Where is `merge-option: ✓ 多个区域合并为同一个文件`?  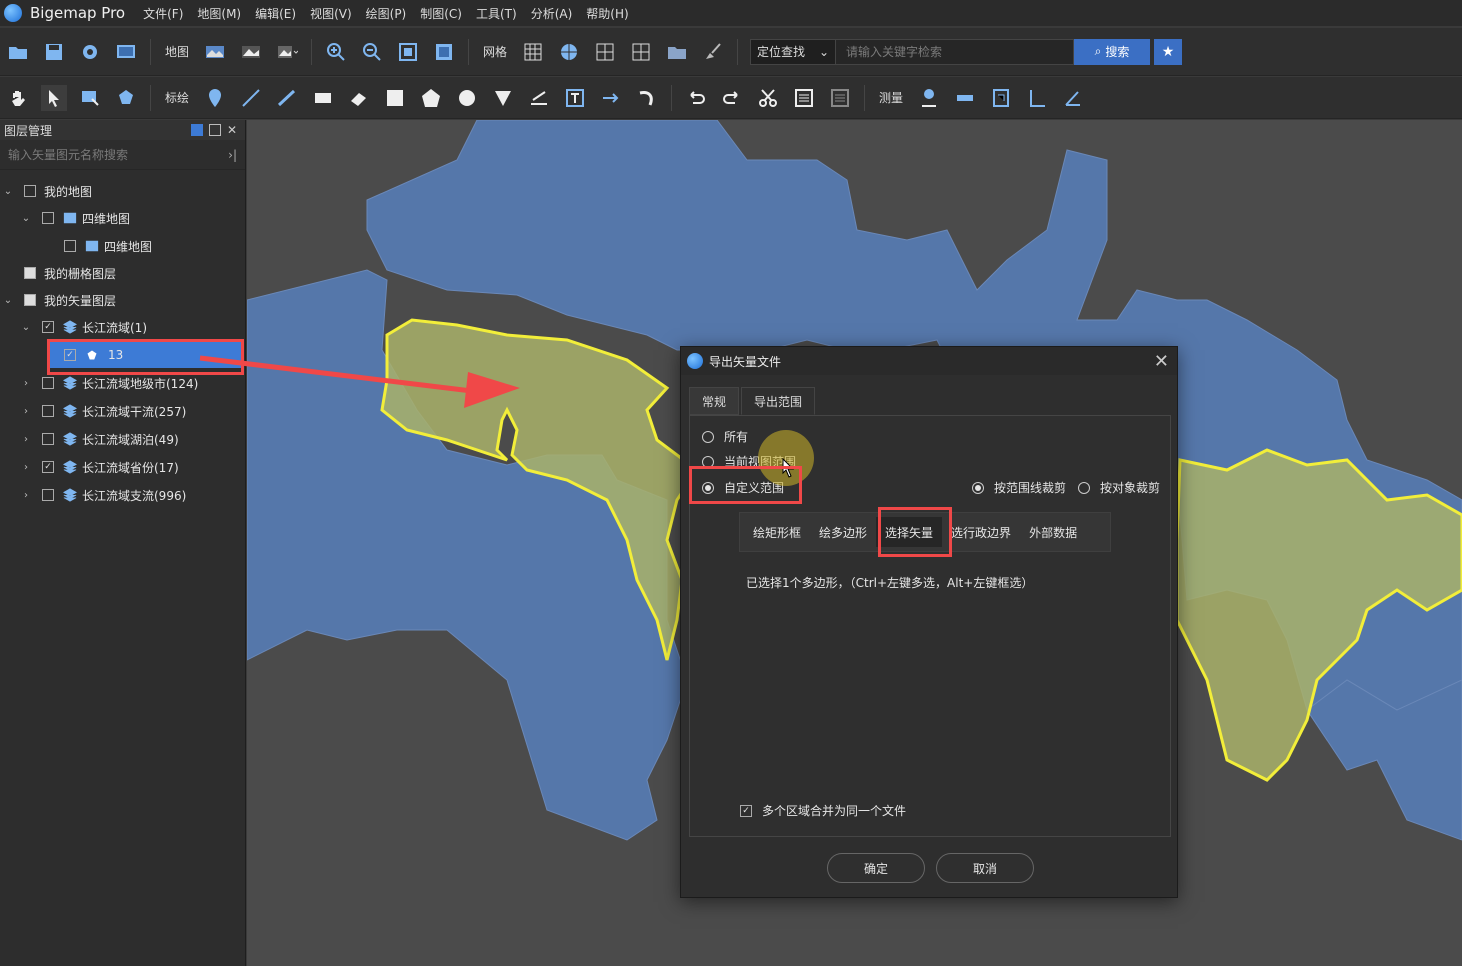
merge-option: ✓ 多个区域合并为同一个文件 is located at coordinates (823, 810).